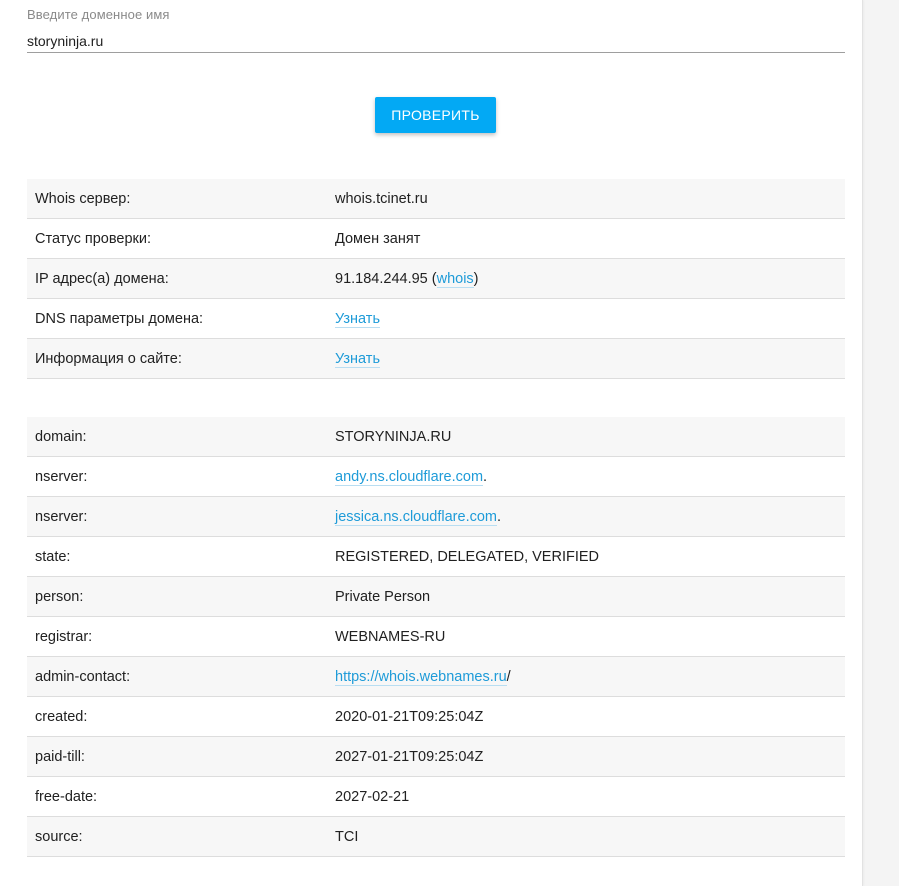 This screenshot has width=899, height=886. I want to click on table-row: domain: STORYNINJA.RU, so click(436, 437).